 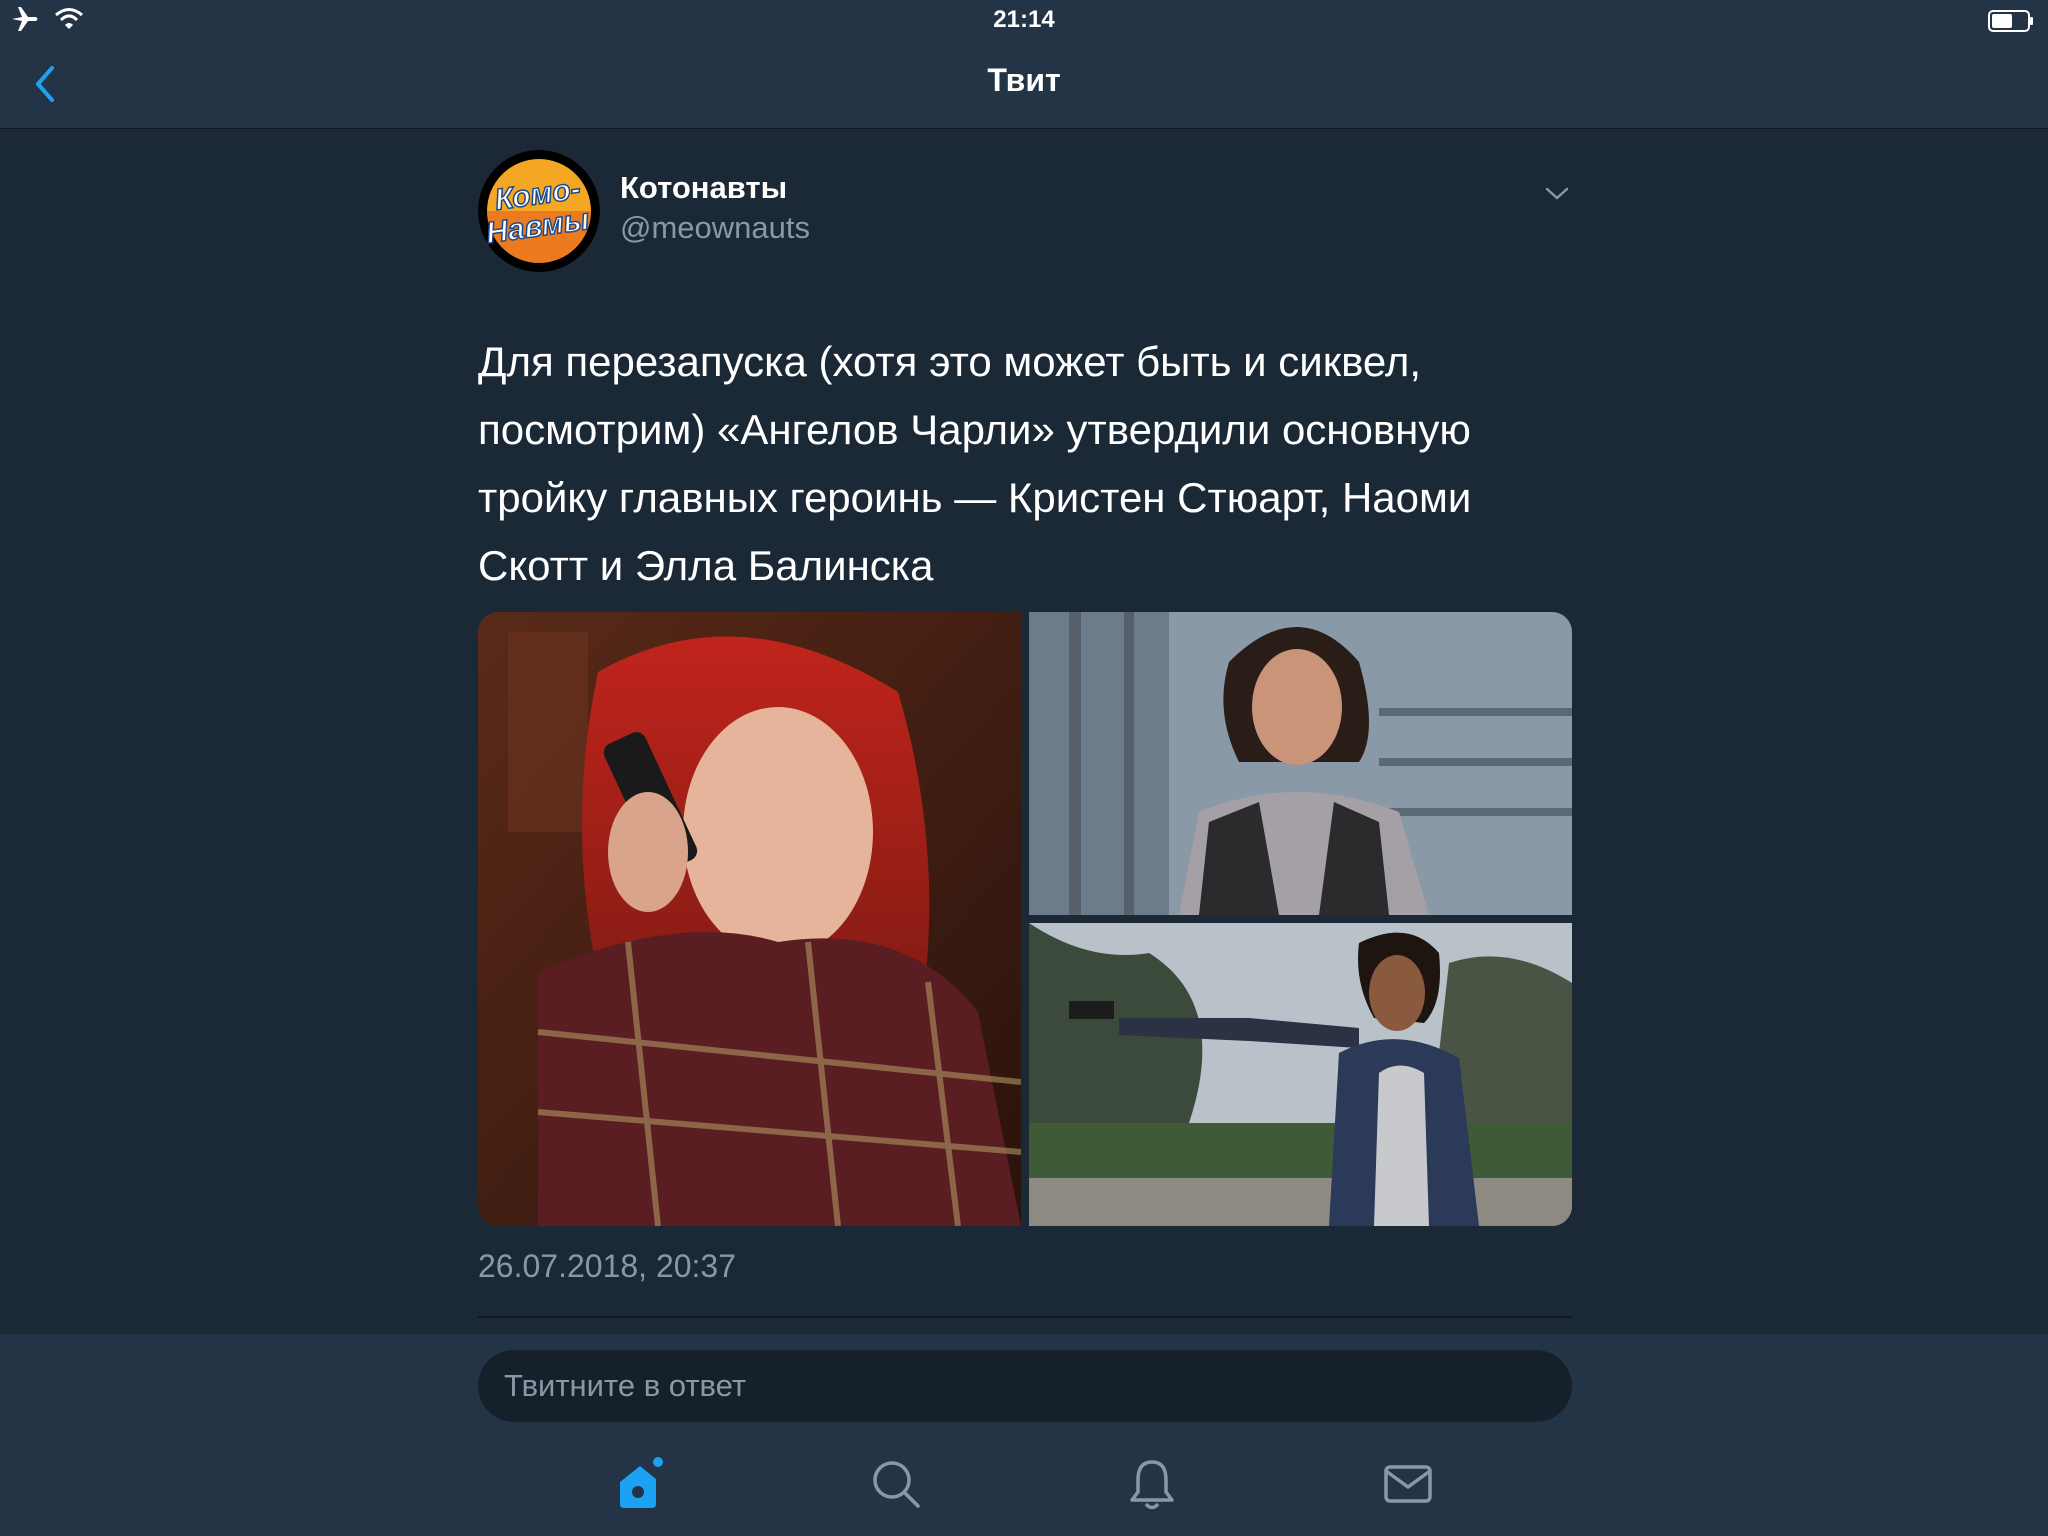 I want to click on messages-icon, so click(x=1408, y=1484).